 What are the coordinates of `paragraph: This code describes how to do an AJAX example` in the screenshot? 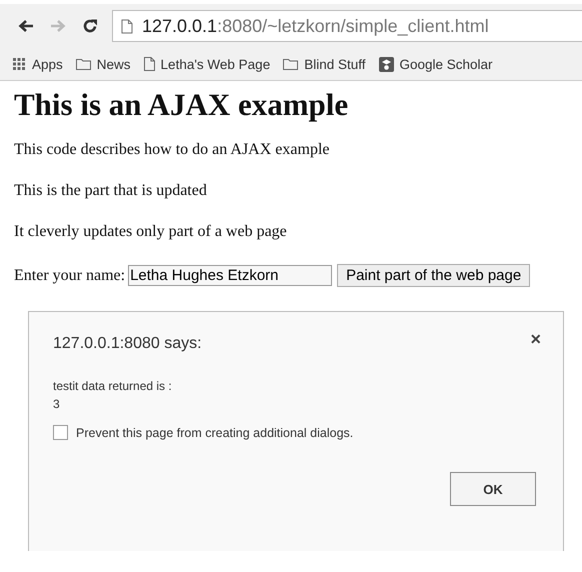 It's located at (172, 150).